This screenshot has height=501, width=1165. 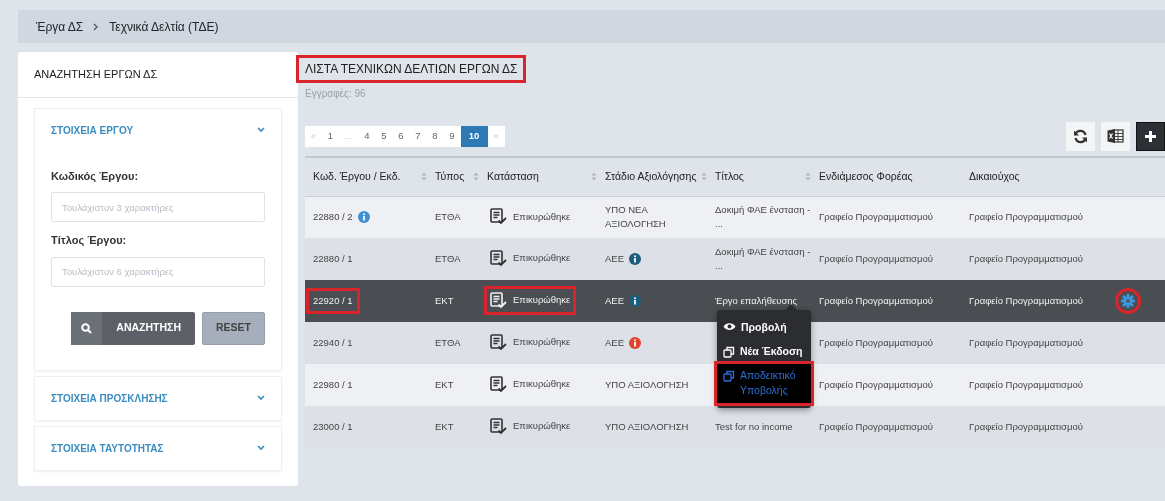 I want to click on column-header: Τύπος, so click(x=450, y=176).